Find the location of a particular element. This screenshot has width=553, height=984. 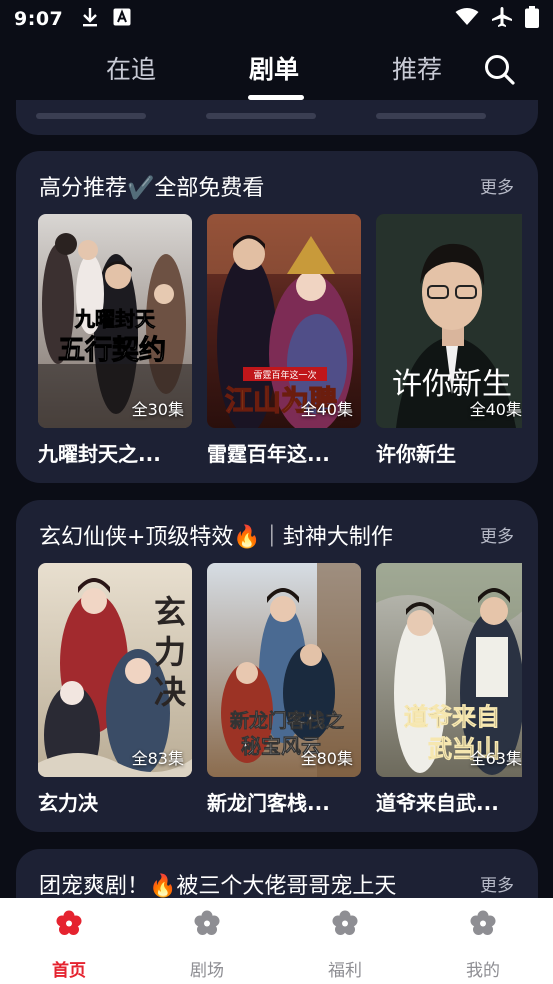

nav-theater: 剧场 is located at coordinates (207, 941).